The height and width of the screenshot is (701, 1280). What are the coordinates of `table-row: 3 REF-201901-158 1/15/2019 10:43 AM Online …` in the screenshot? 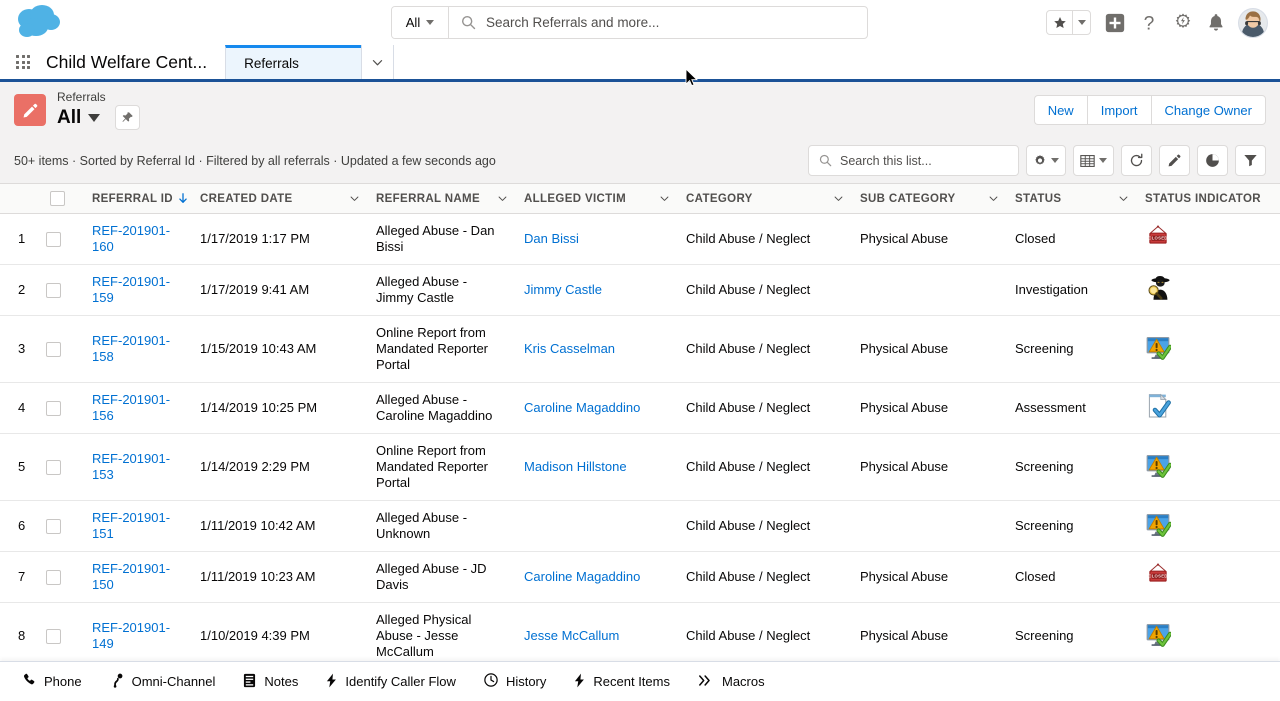 It's located at (640, 349).